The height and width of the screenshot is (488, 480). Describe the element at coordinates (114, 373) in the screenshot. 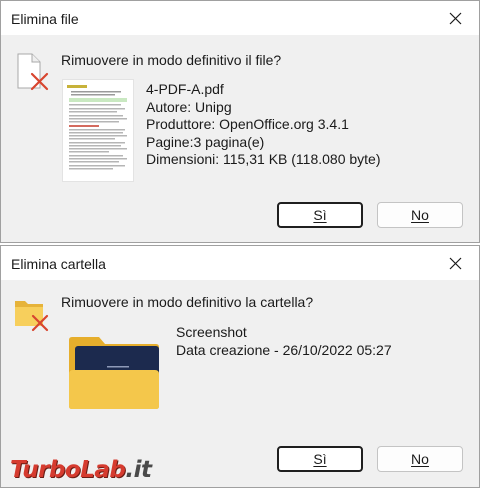

I see `folder-icon` at that location.